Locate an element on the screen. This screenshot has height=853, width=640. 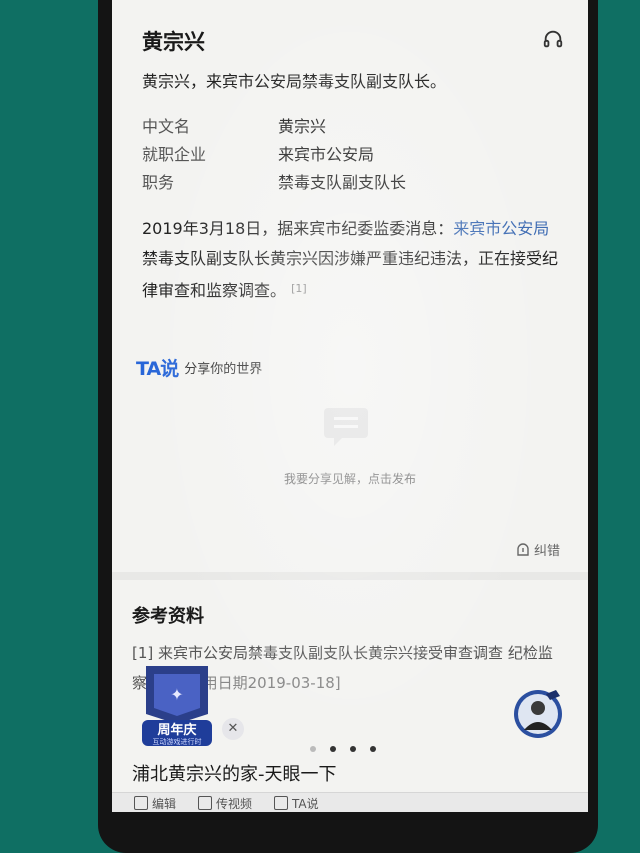
anniversary-subtitle: 互动游戏进行时 is located at coordinates (177, 741).